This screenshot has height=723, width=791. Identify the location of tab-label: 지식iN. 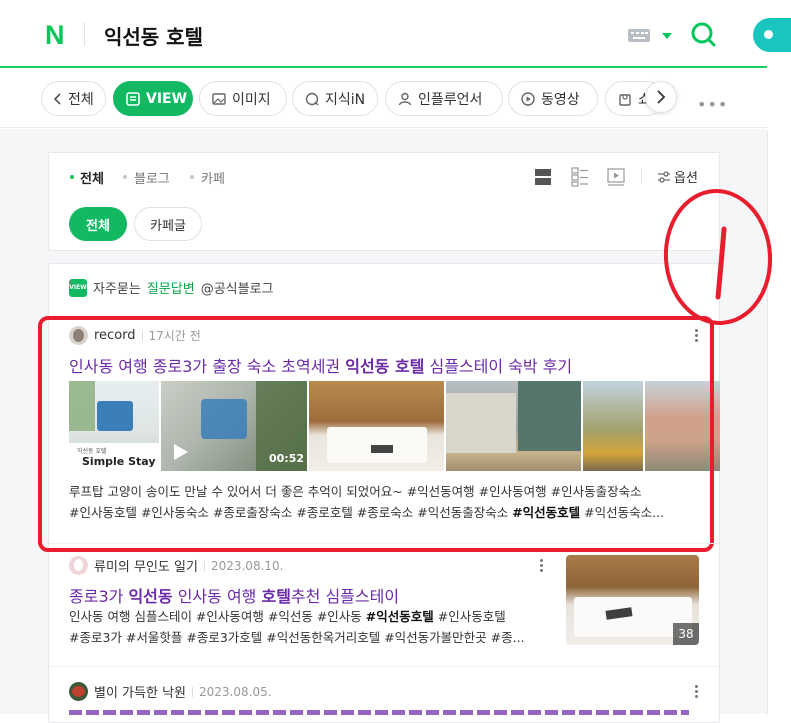
(345, 99).